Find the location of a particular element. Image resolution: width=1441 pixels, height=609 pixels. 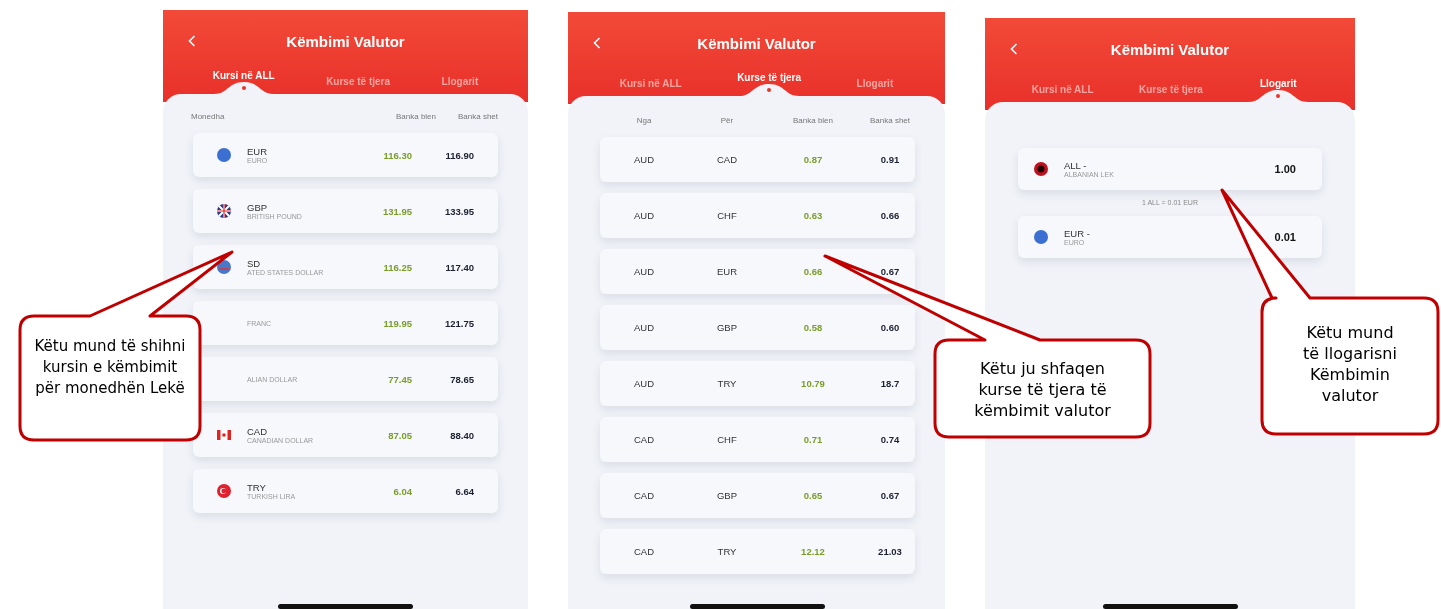

currency-code: EUR - is located at coordinates (1077, 233).